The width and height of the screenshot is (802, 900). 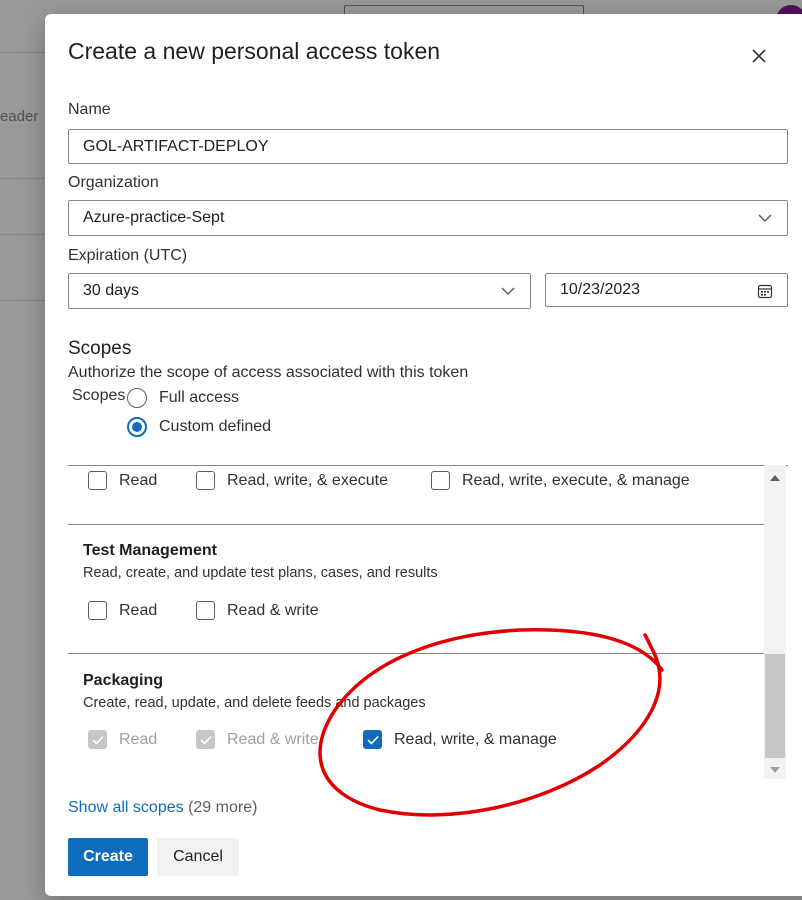 I want to click on dialog-title: Create a new personal access token, so click(x=254, y=51).